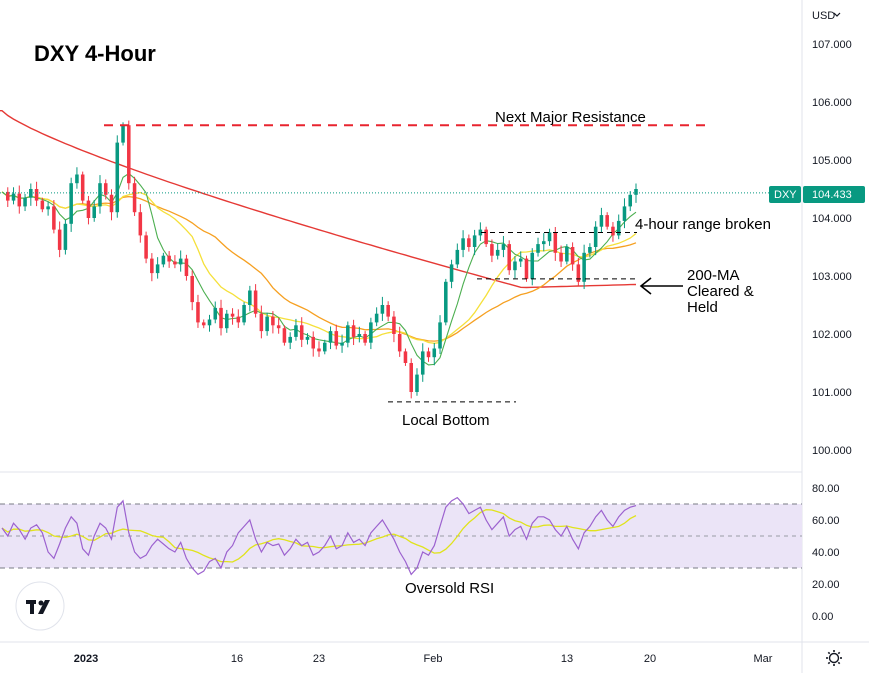  Describe the element at coordinates (40, 606) in the screenshot. I see `tradingview-logo-icon` at that location.